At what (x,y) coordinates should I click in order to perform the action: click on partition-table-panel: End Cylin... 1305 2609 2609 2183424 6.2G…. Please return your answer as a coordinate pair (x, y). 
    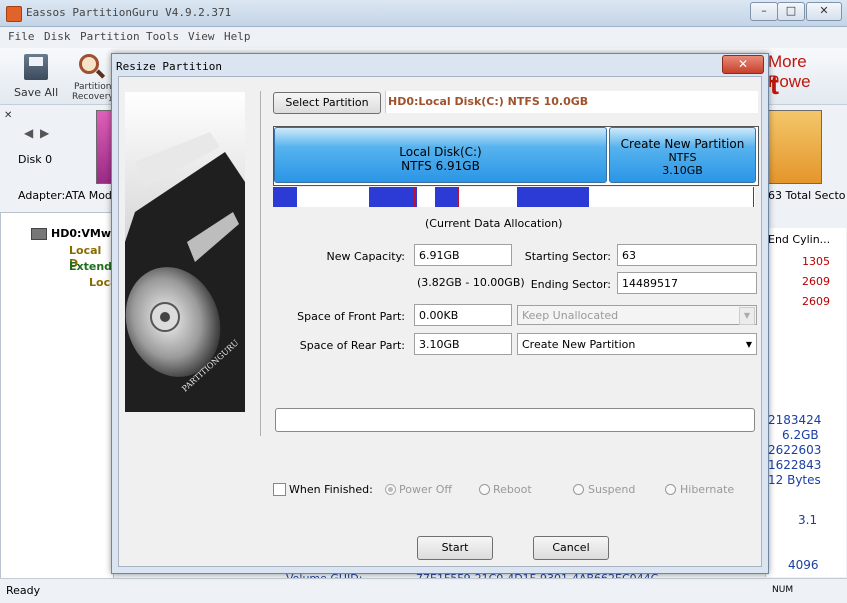
    Looking at the image, I should click on (805, 402).